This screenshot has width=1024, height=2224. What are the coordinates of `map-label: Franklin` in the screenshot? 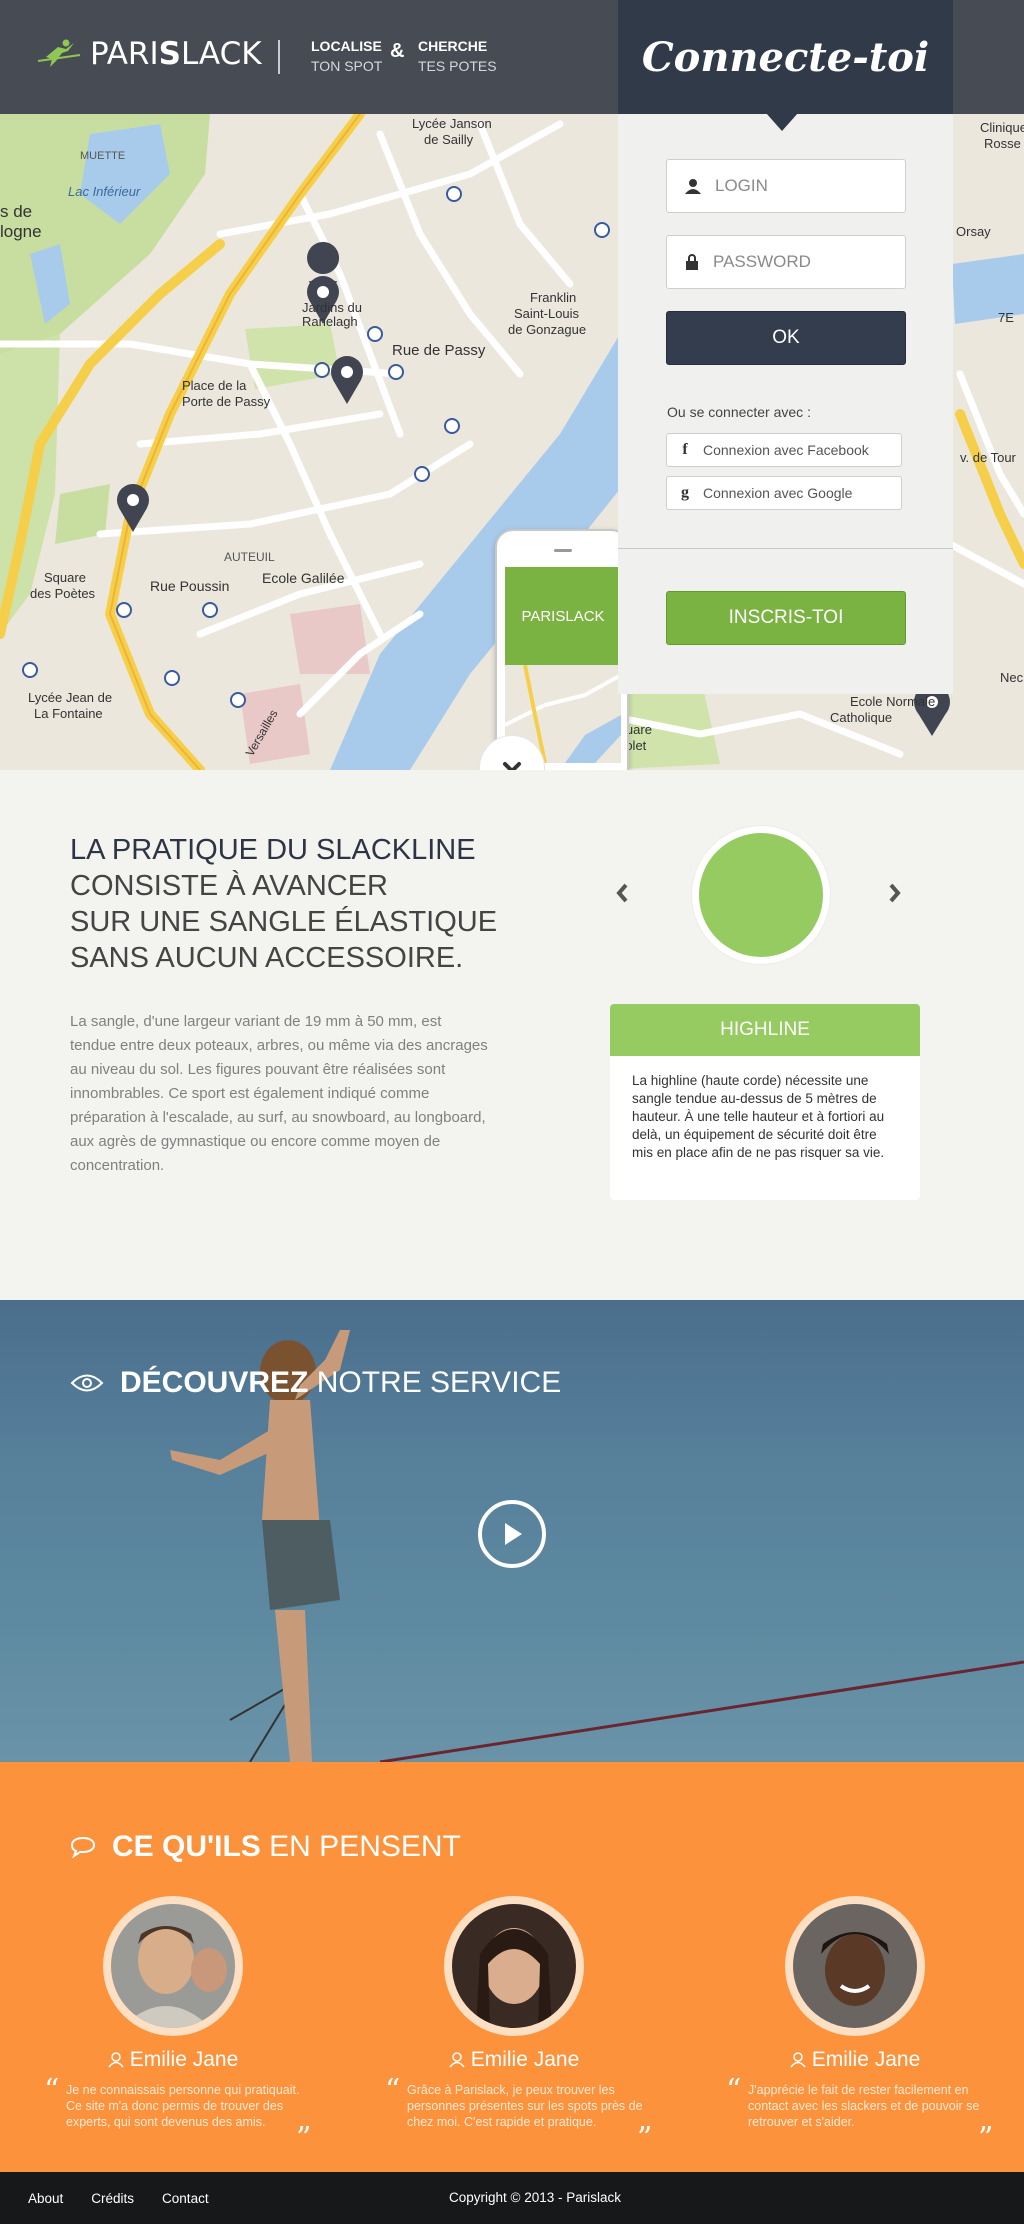 It's located at (553, 297).